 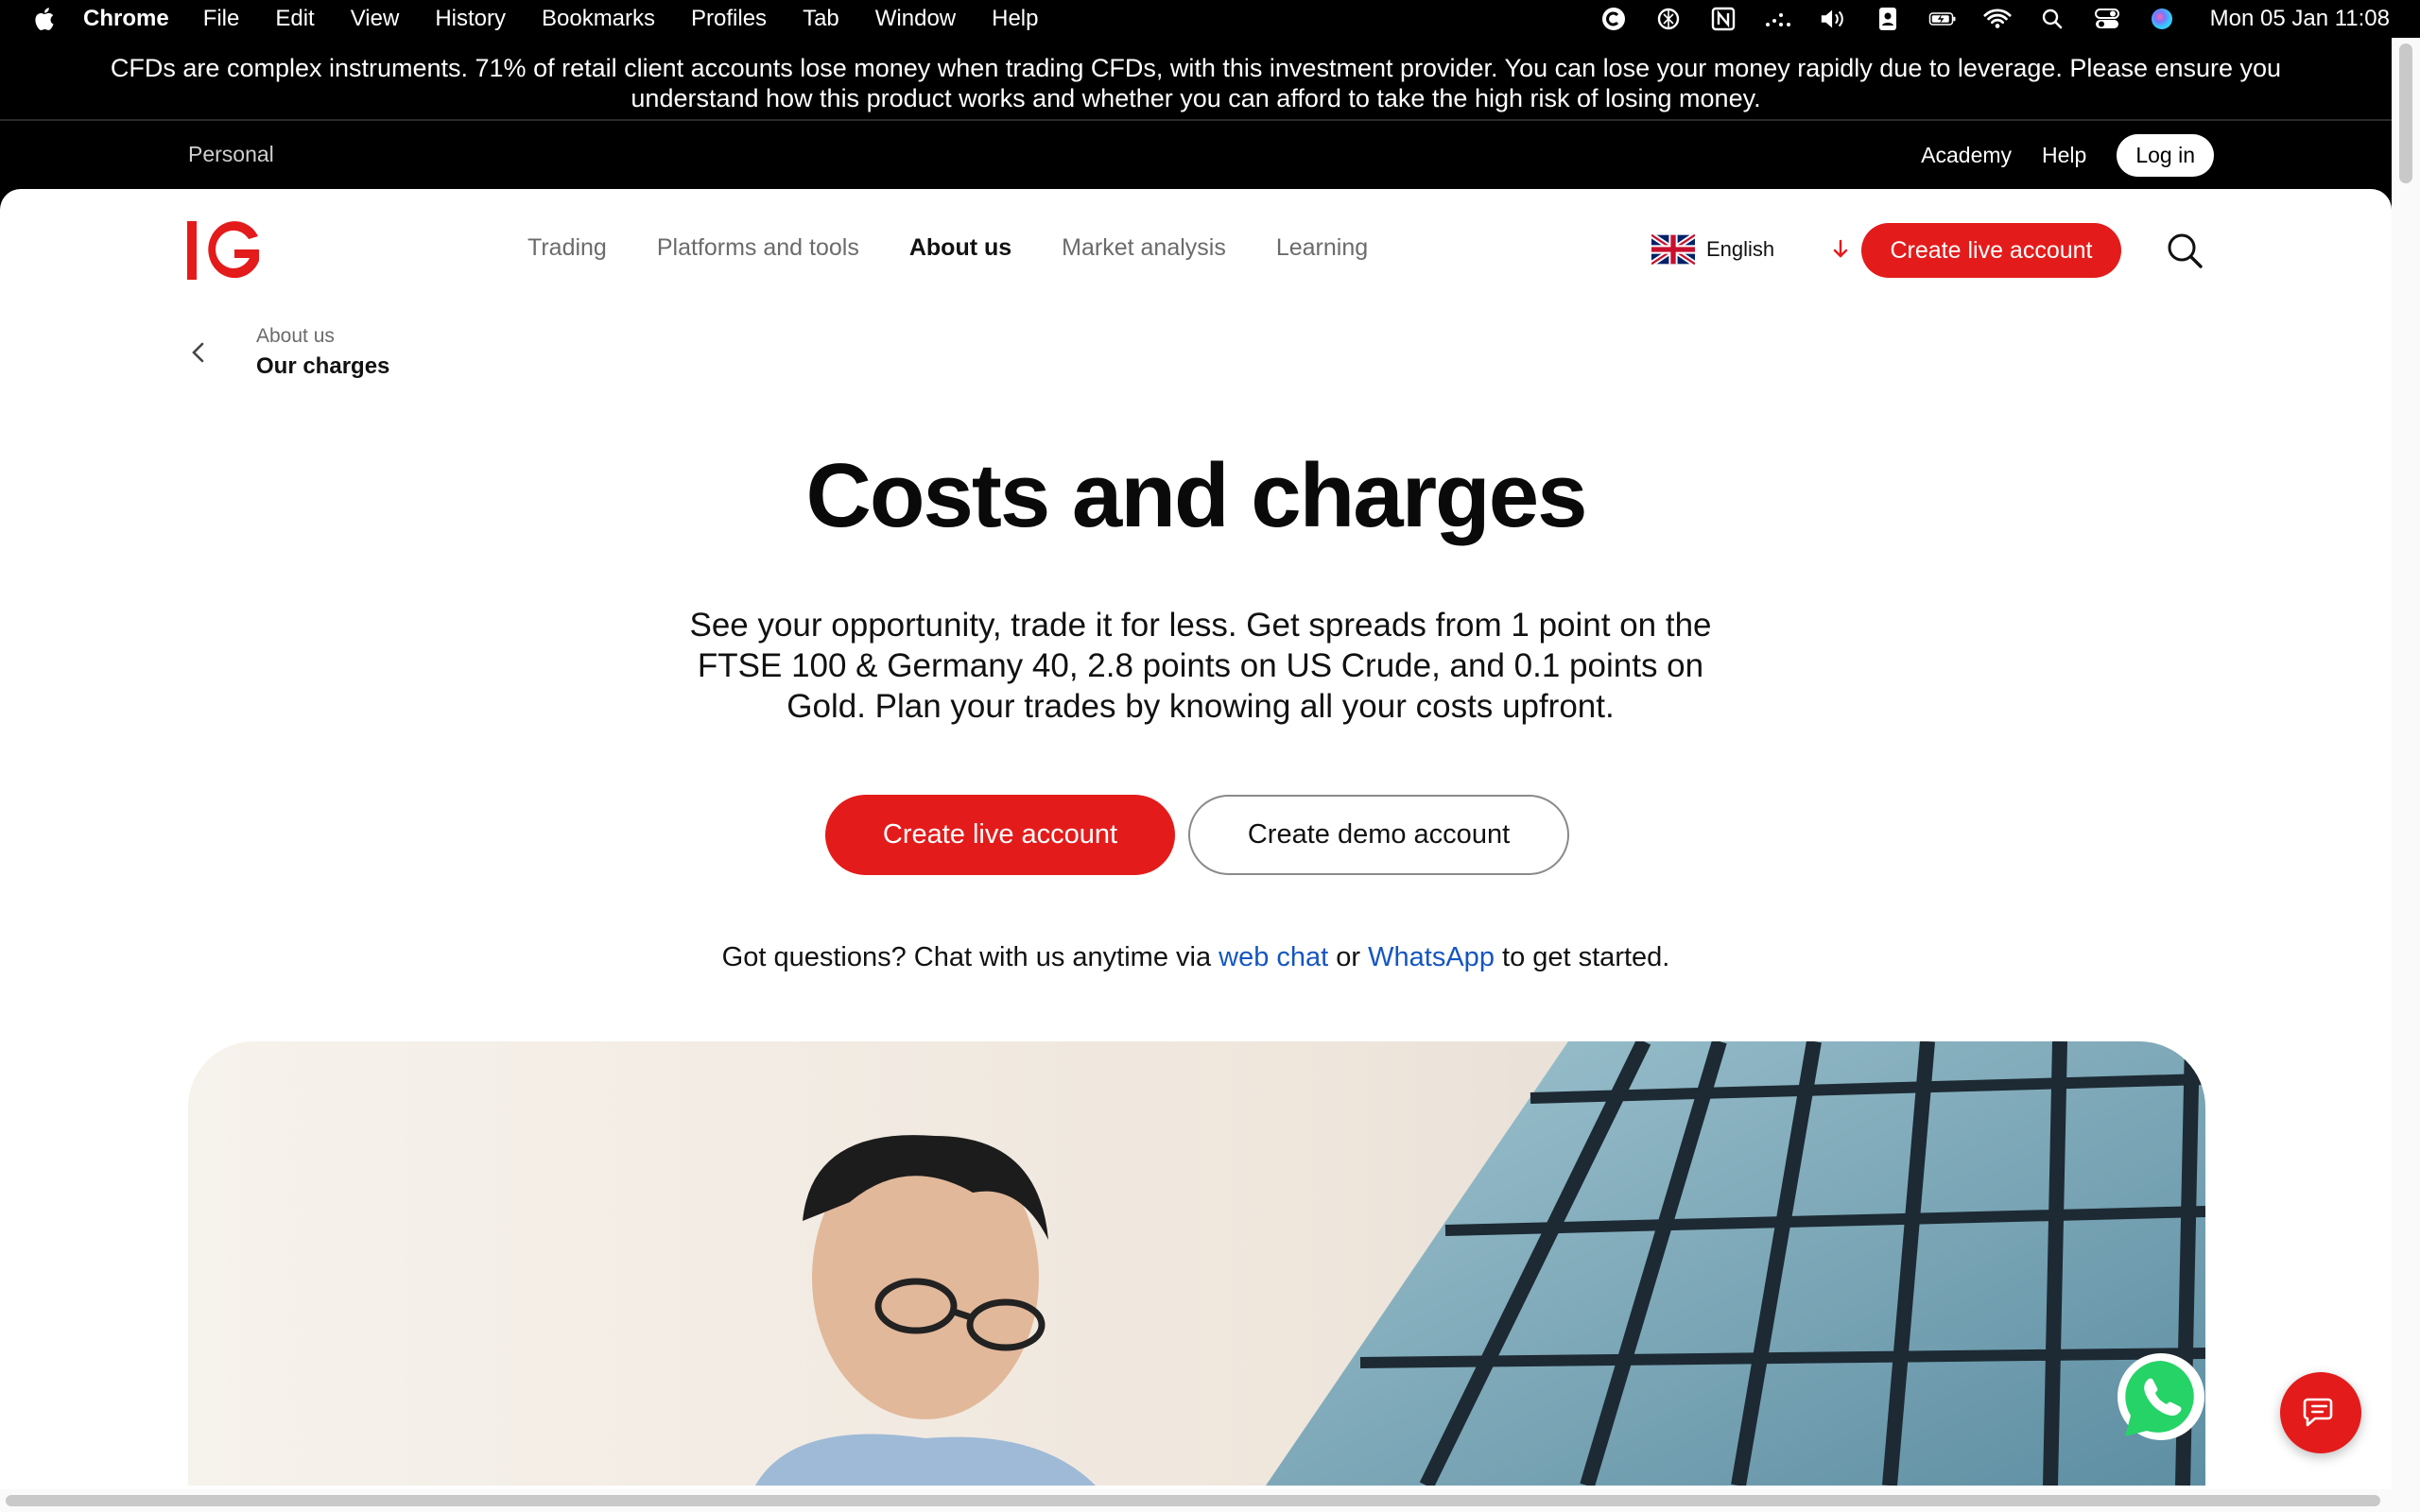 I want to click on page-title: Costs and charges, so click(x=1196, y=495).